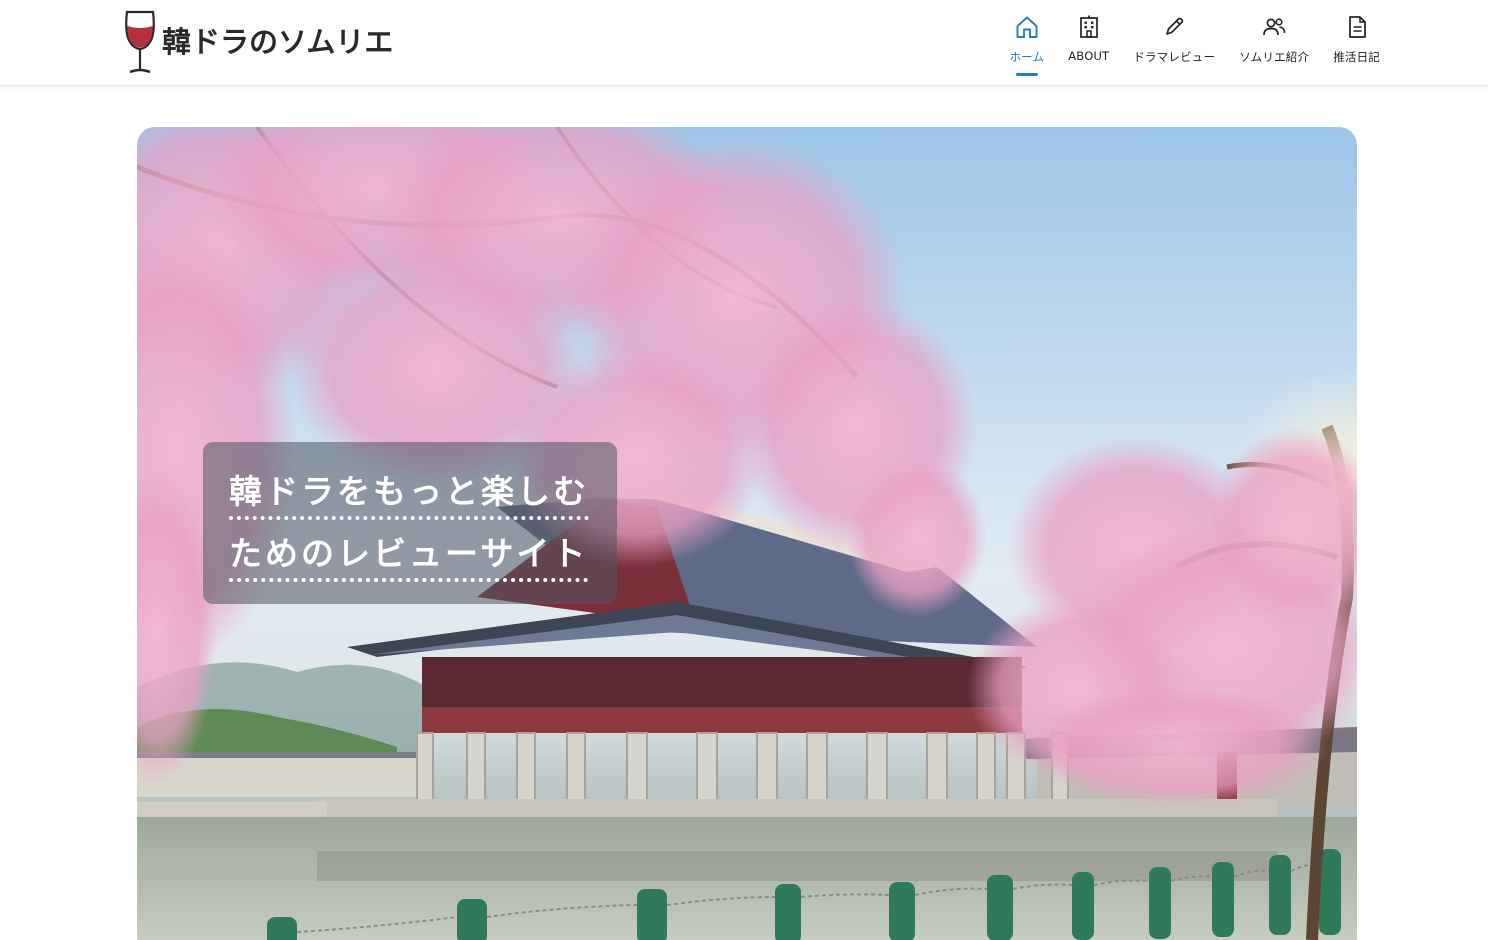 The height and width of the screenshot is (940, 1488). I want to click on nav-label: ホーム, so click(1027, 57).